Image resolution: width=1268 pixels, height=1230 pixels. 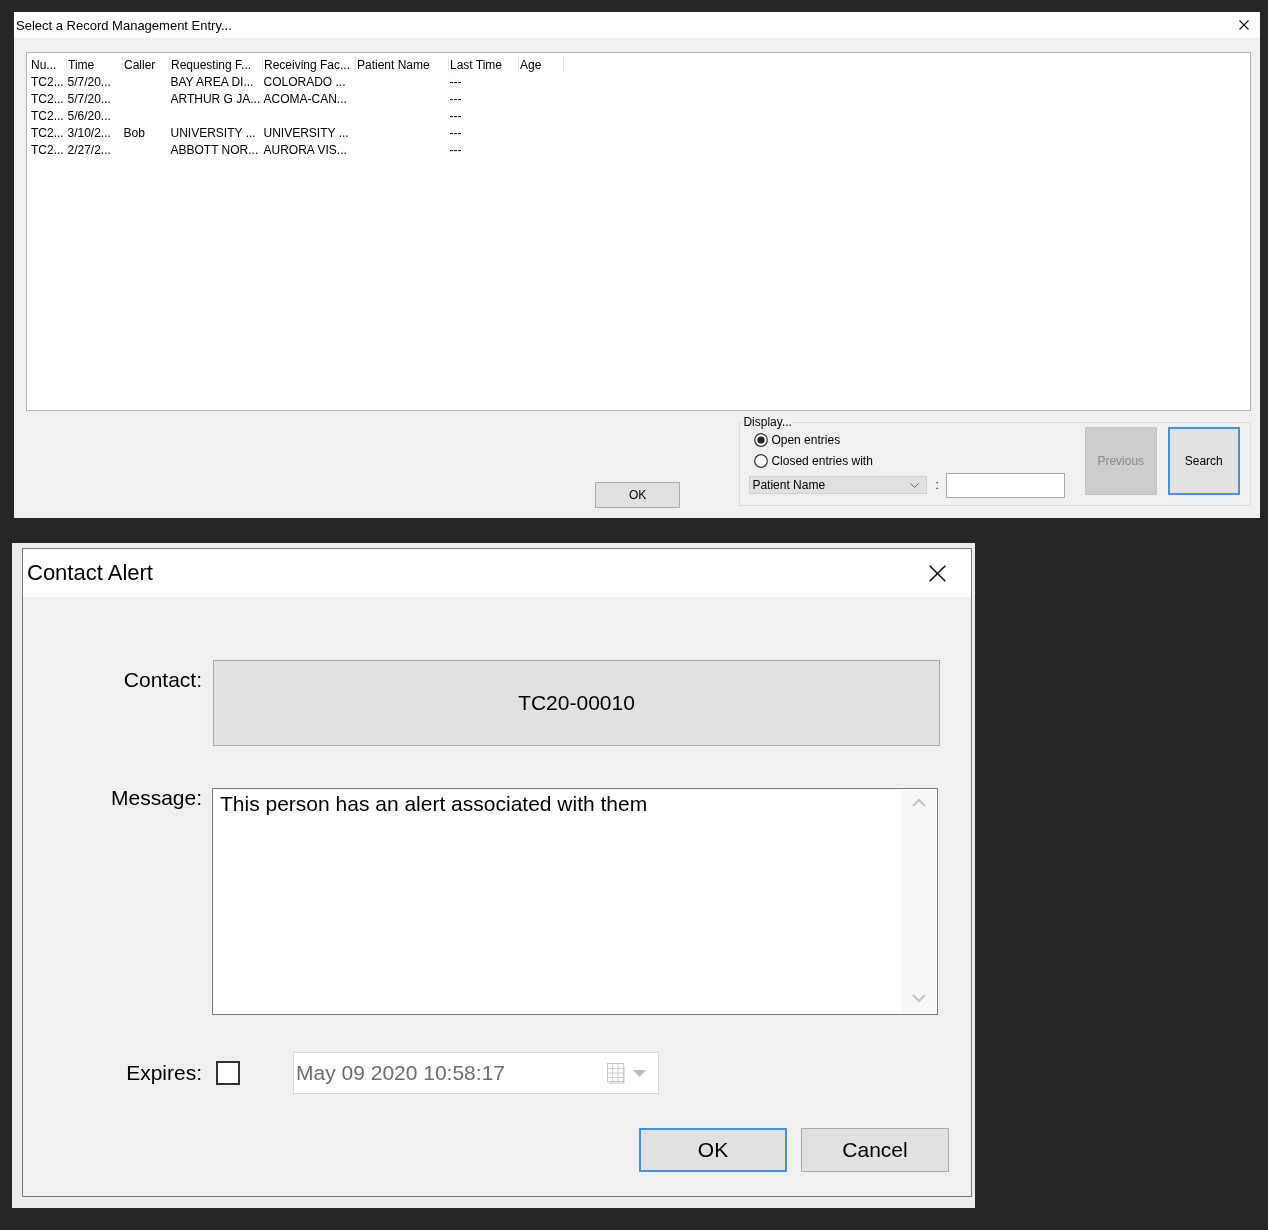 What do you see at coordinates (402, 64) in the screenshot?
I see `column-header: Patient Name` at bounding box center [402, 64].